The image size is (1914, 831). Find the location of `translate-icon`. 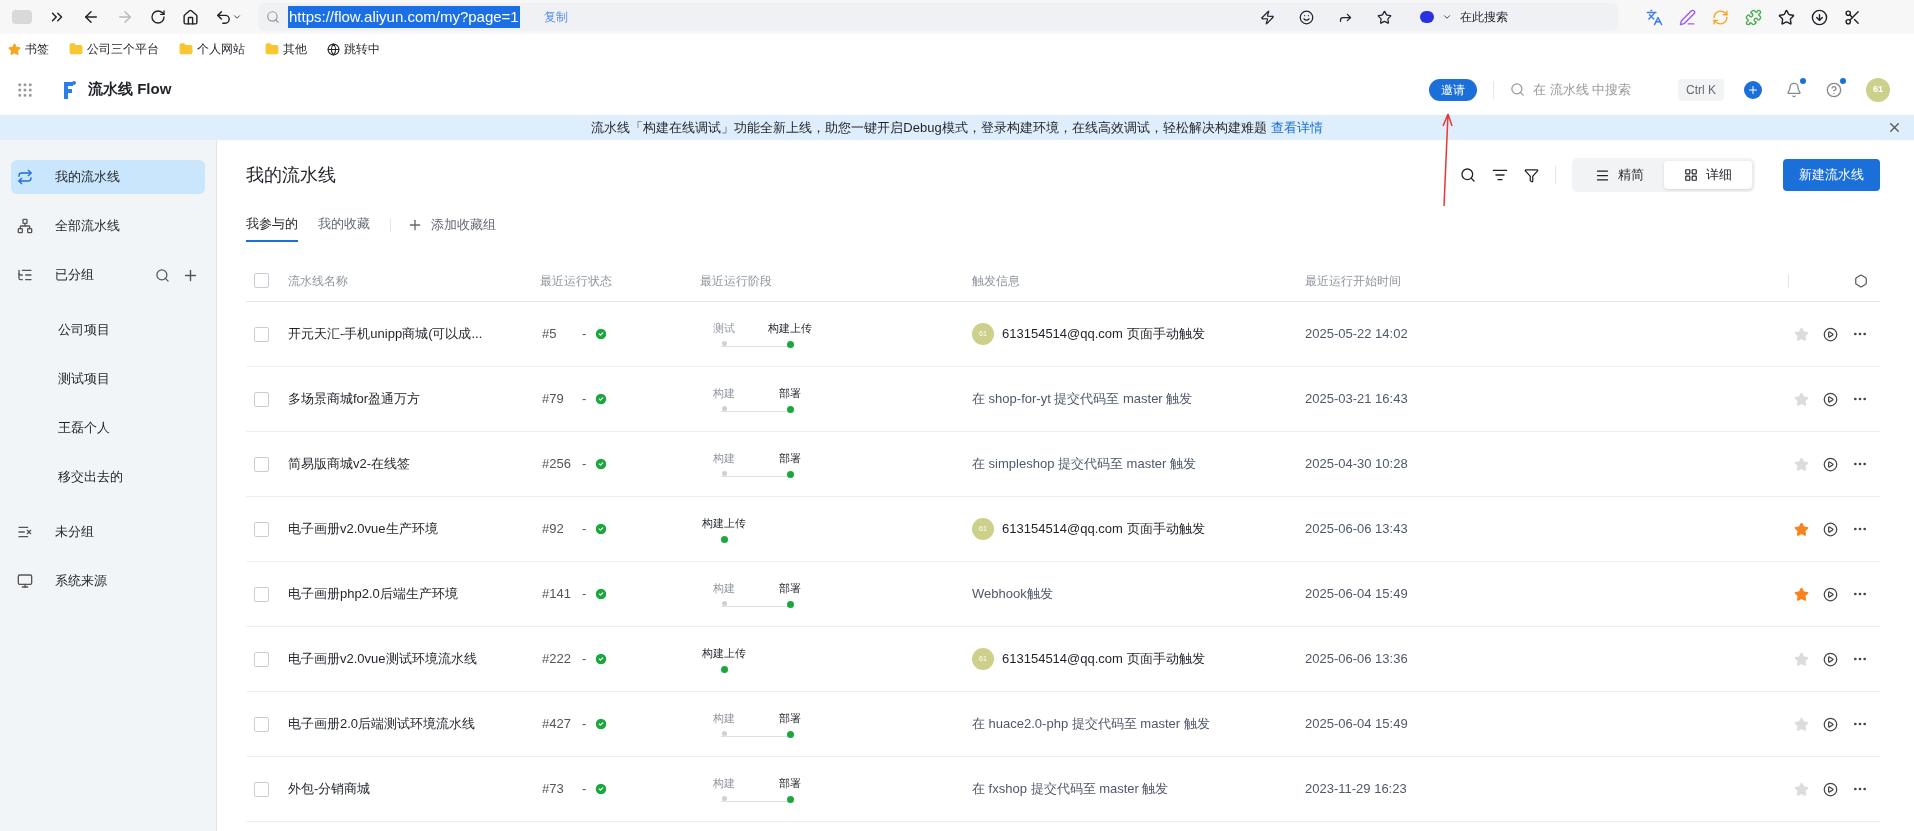

translate-icon is located at coordinates (1654, 17).